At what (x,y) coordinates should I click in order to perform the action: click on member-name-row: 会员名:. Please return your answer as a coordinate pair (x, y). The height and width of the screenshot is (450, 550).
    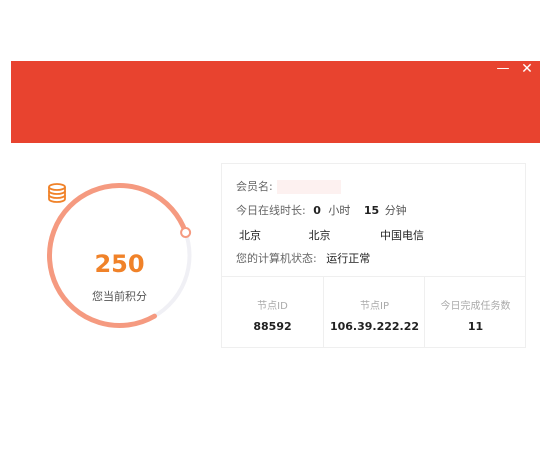
    Looking at the image, I should click on (288, 186).